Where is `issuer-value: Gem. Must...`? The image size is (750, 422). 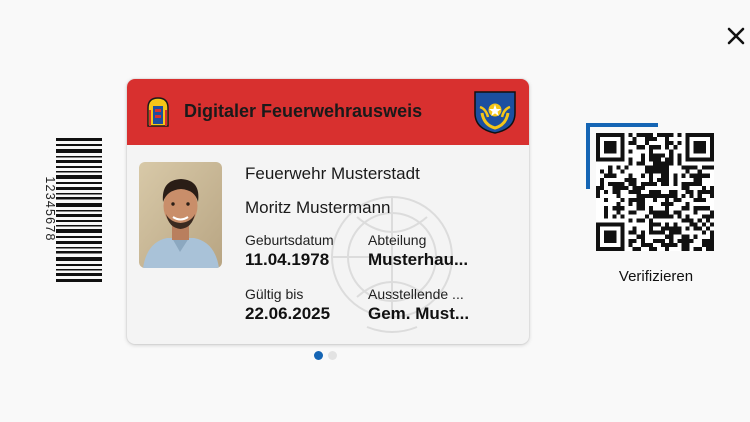
issuer-value: Gem. Must... is located at coordinates (419, 313).